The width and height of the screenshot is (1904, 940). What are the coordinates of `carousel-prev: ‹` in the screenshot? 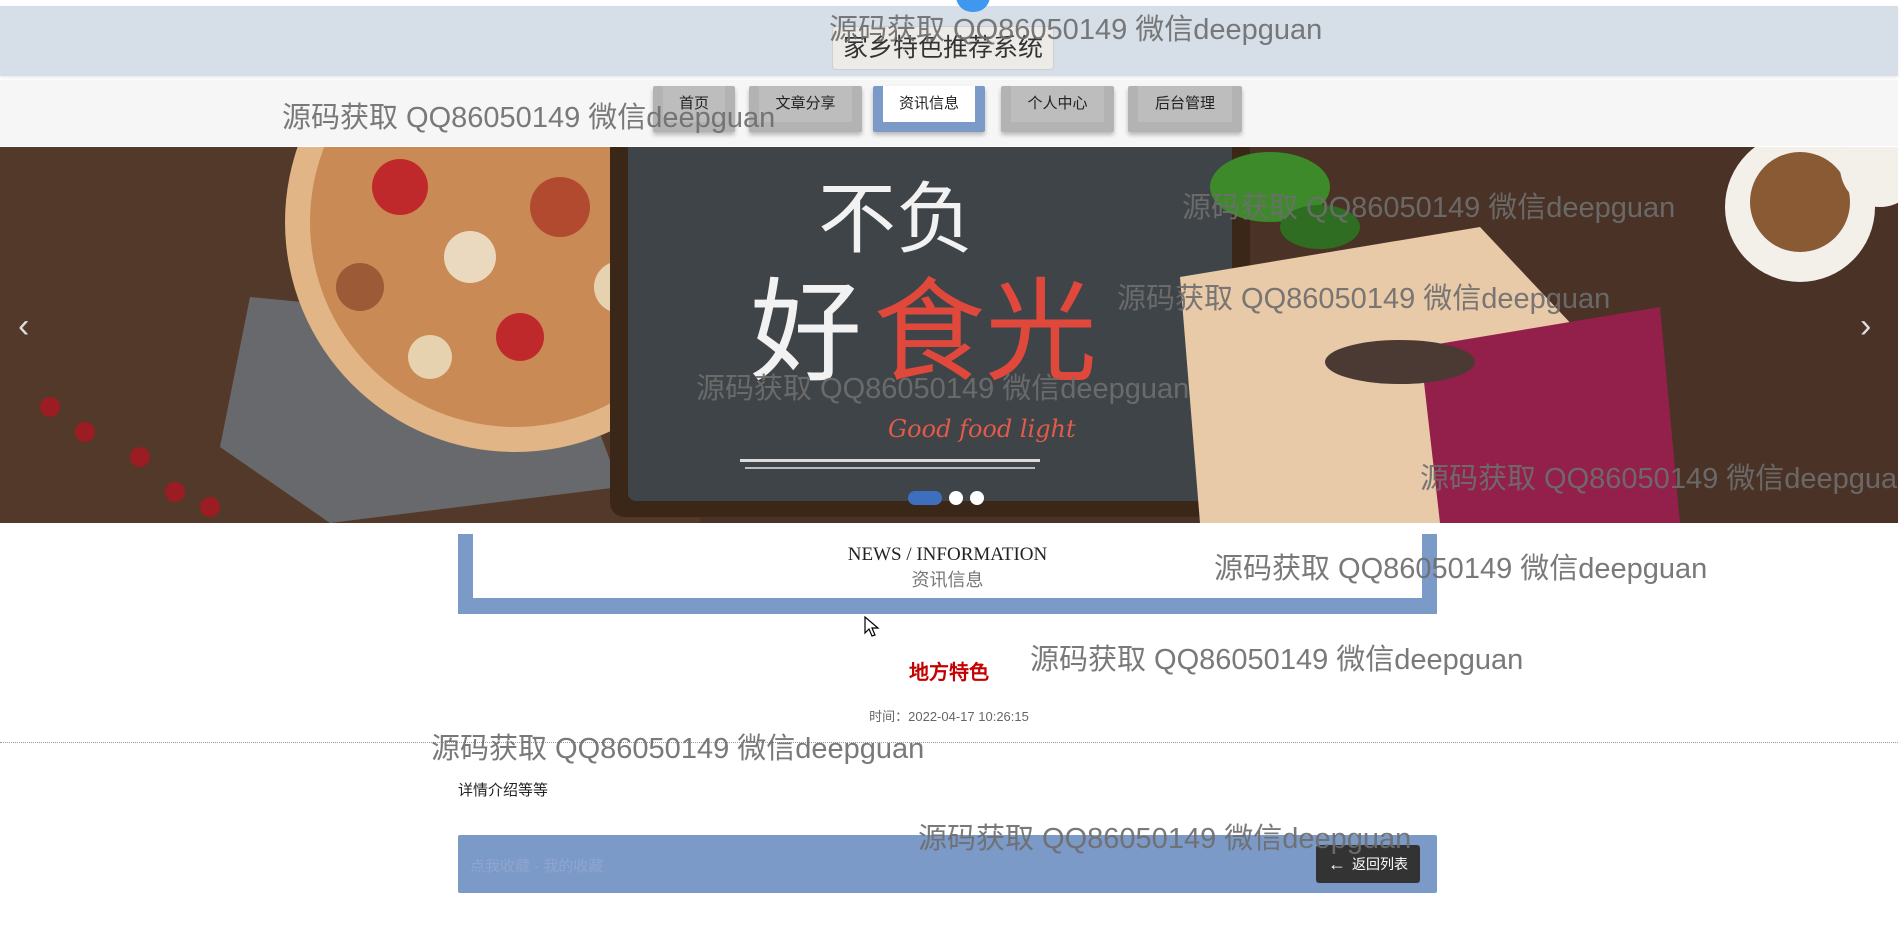 It's located at (23, 326).